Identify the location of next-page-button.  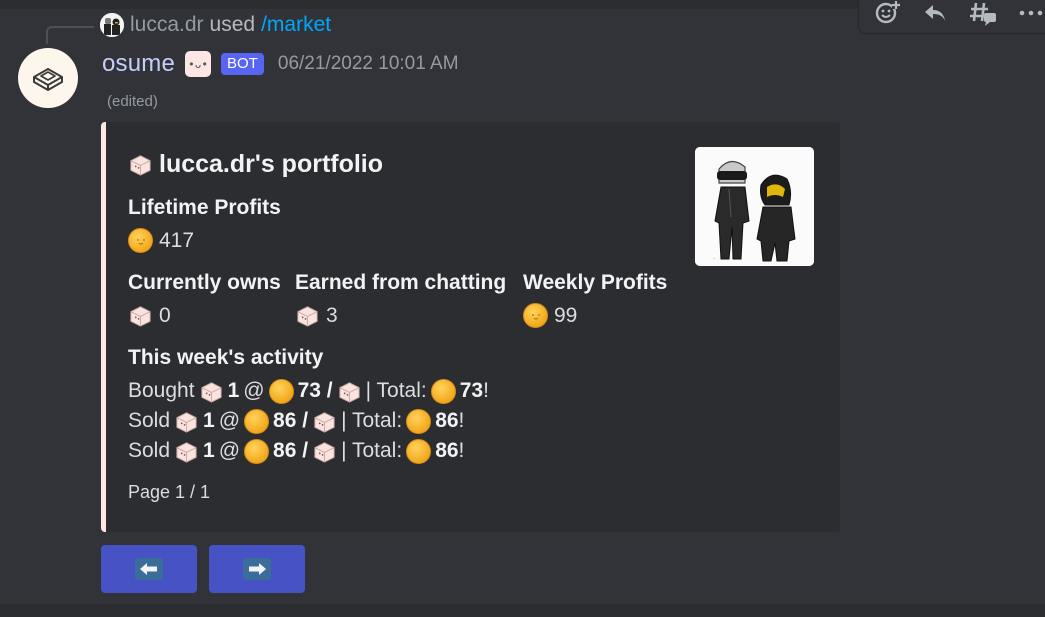
(257, 569).